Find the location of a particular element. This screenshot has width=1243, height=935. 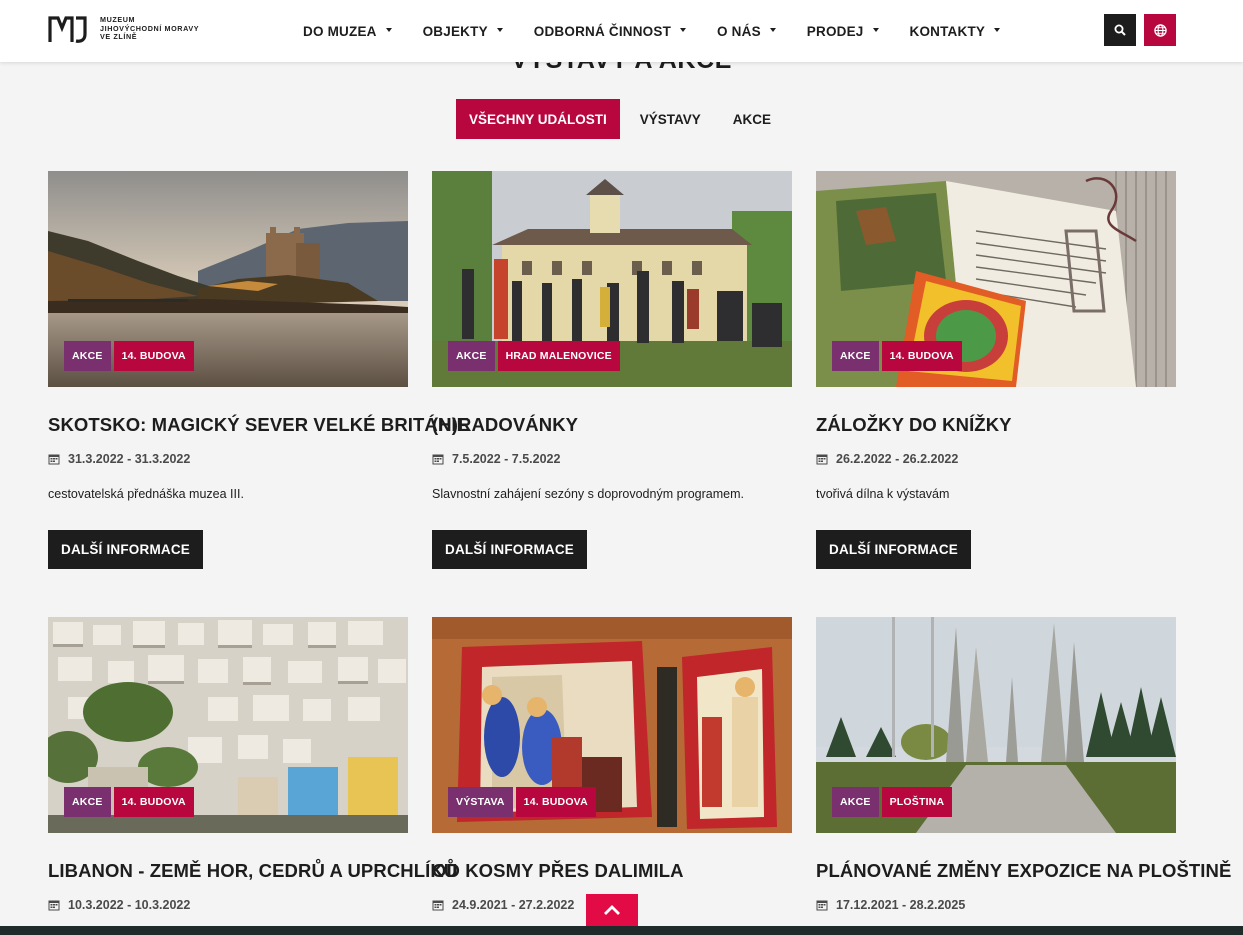

event-date: 10.3.2022 - 10.3.2022 is located at coordinates (119, 905).